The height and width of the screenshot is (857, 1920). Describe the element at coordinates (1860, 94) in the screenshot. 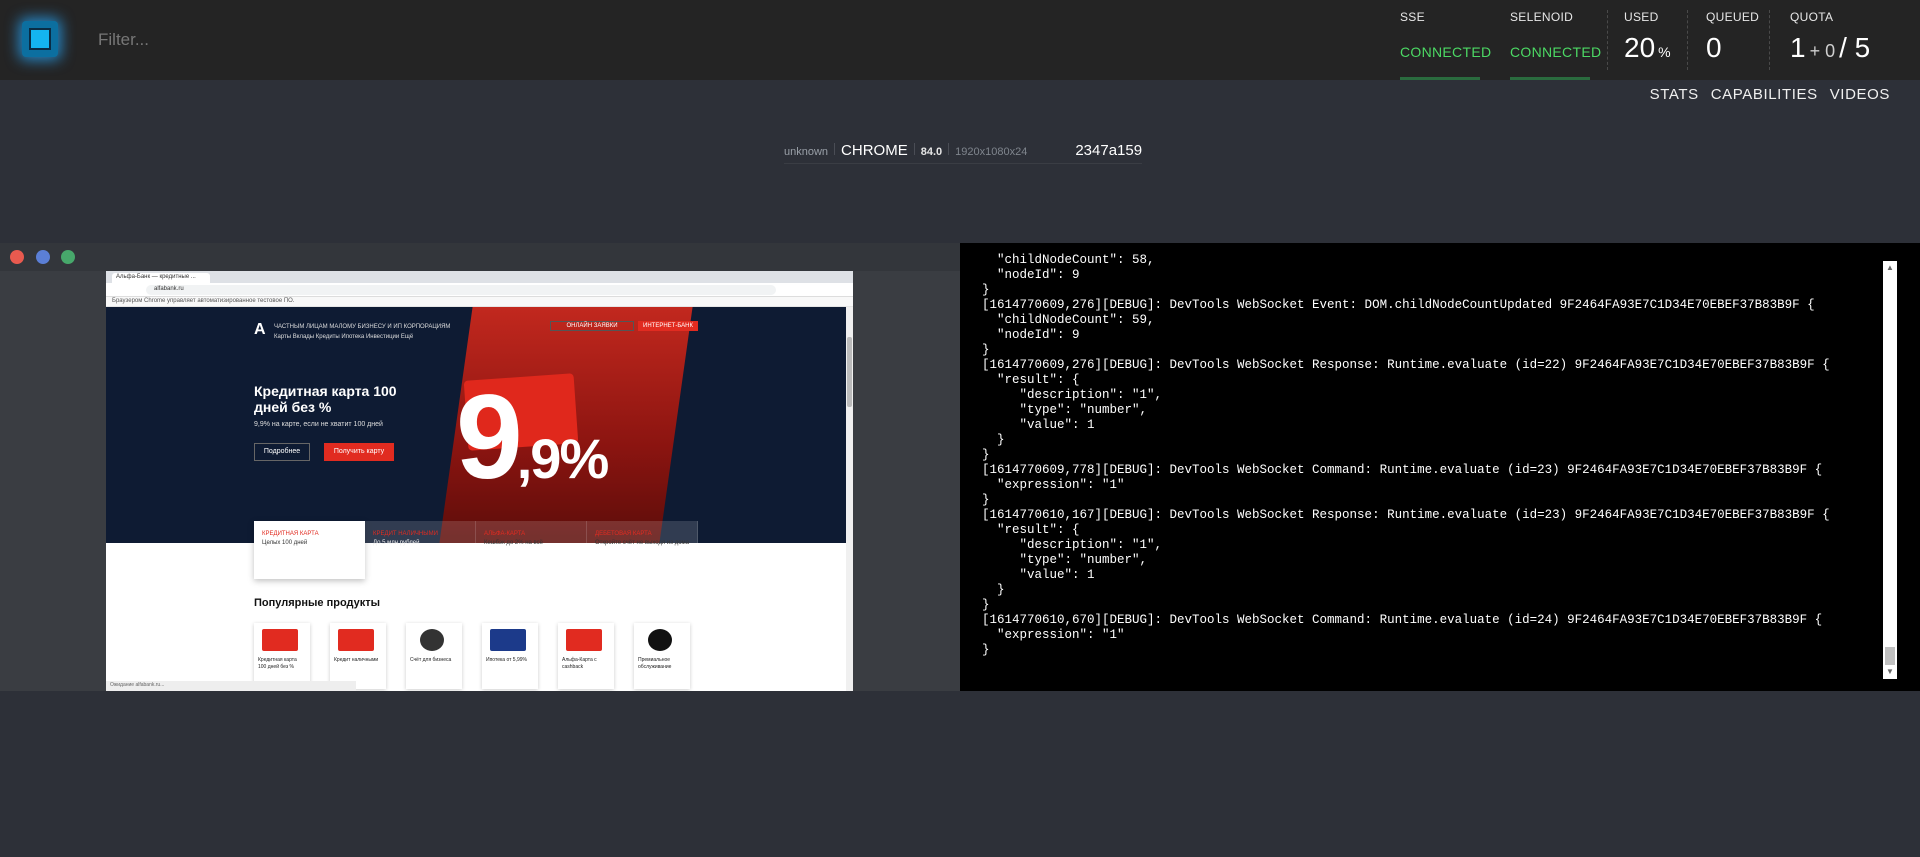

I see `nav-videos: VIDEOS` at that location.